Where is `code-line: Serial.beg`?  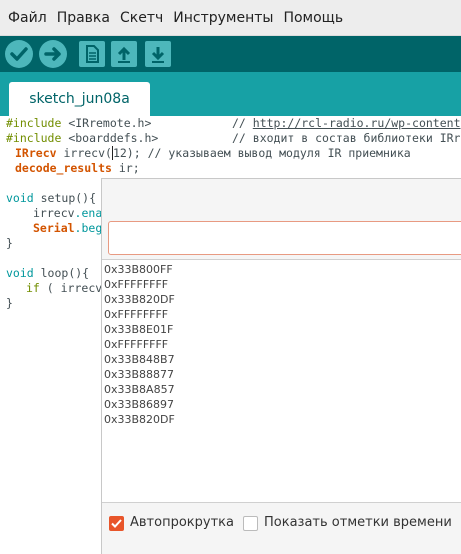 code-line: Serial.beg is located at coordinates (67, 228).